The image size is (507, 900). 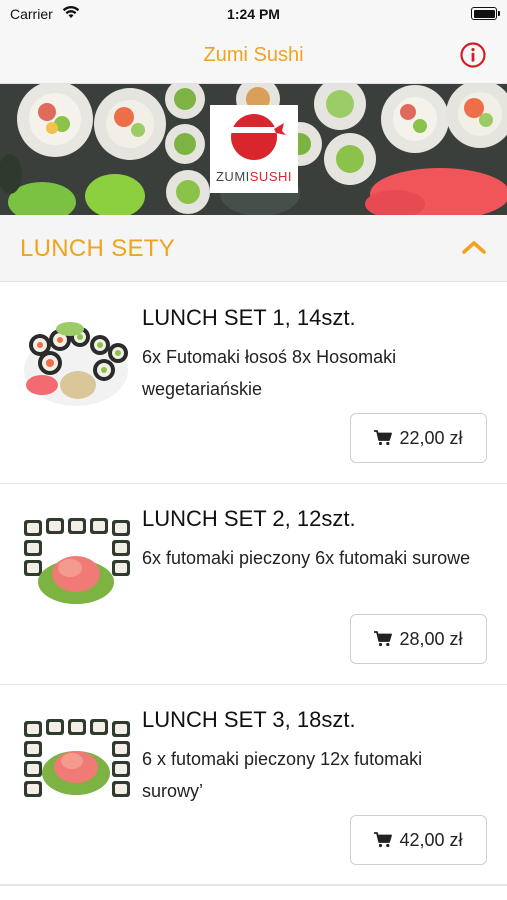 I want to click on zumi-sushi-logo: ZUMISUSHI, so click(x=254, y=149).